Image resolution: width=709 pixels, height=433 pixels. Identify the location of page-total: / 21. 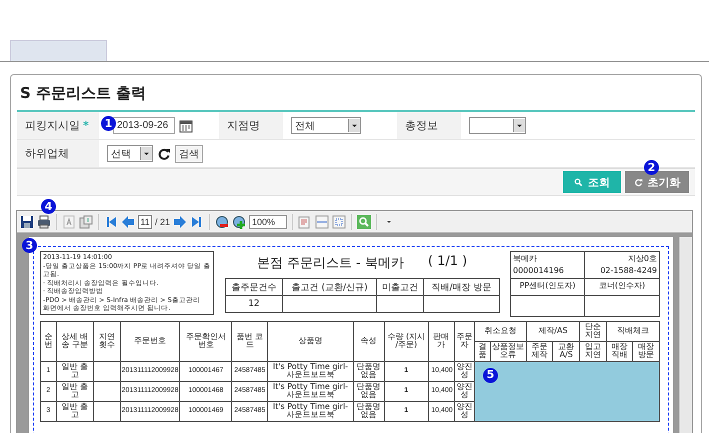
(162, 221).